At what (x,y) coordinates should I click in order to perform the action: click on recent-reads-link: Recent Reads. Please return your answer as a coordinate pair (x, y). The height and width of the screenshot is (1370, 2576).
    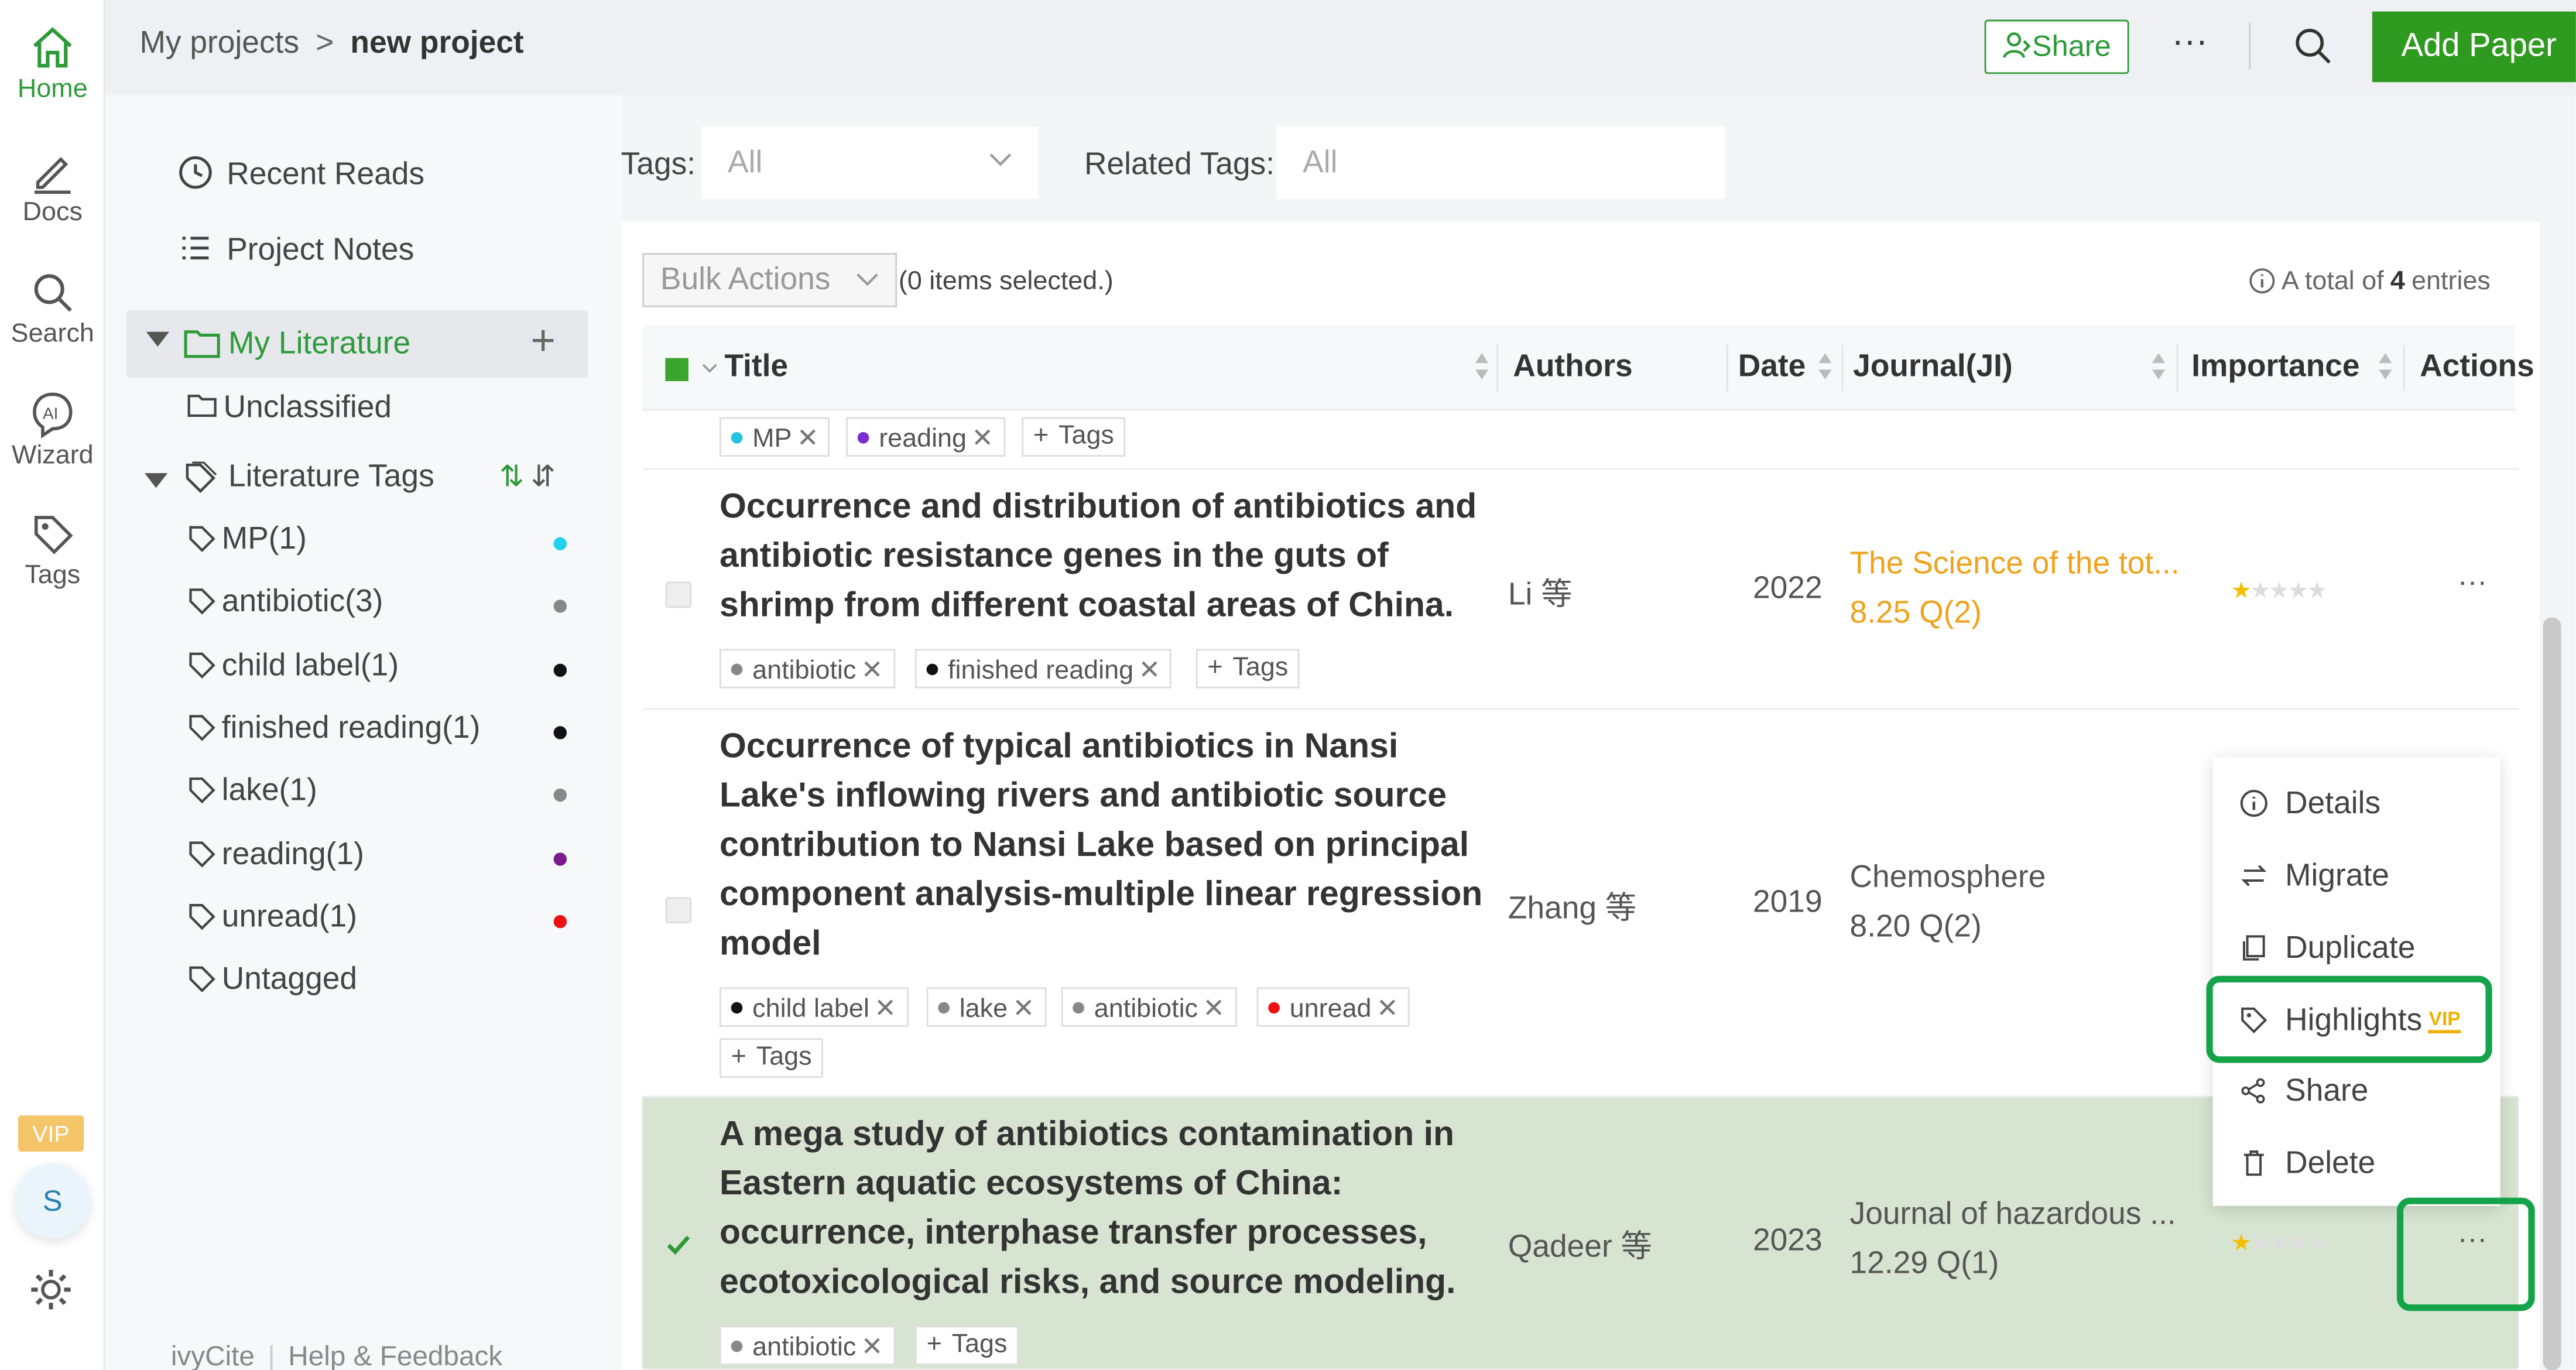
    Looking at the image, I should click on (300, 174).